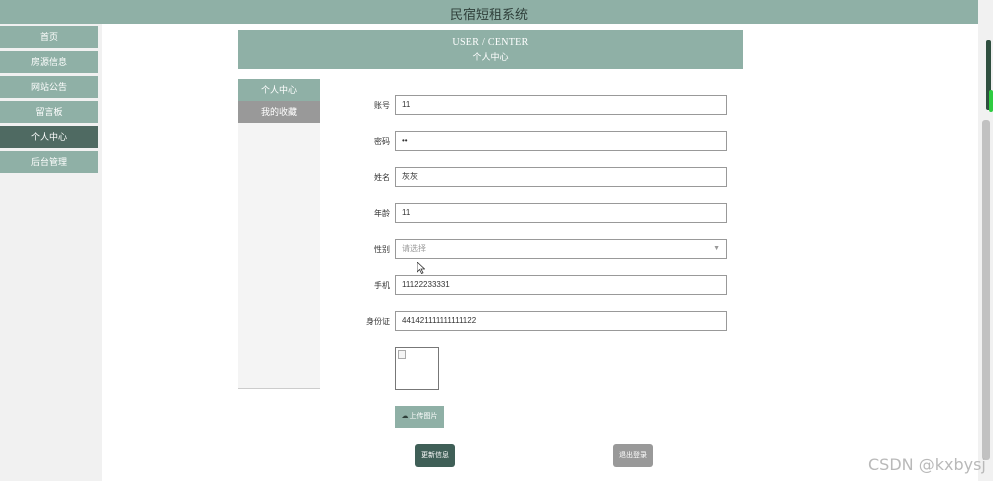  Describe the element at coordinates (991, 101) in the screenshot. I see `scrollbar-edge-indicator` at that location.